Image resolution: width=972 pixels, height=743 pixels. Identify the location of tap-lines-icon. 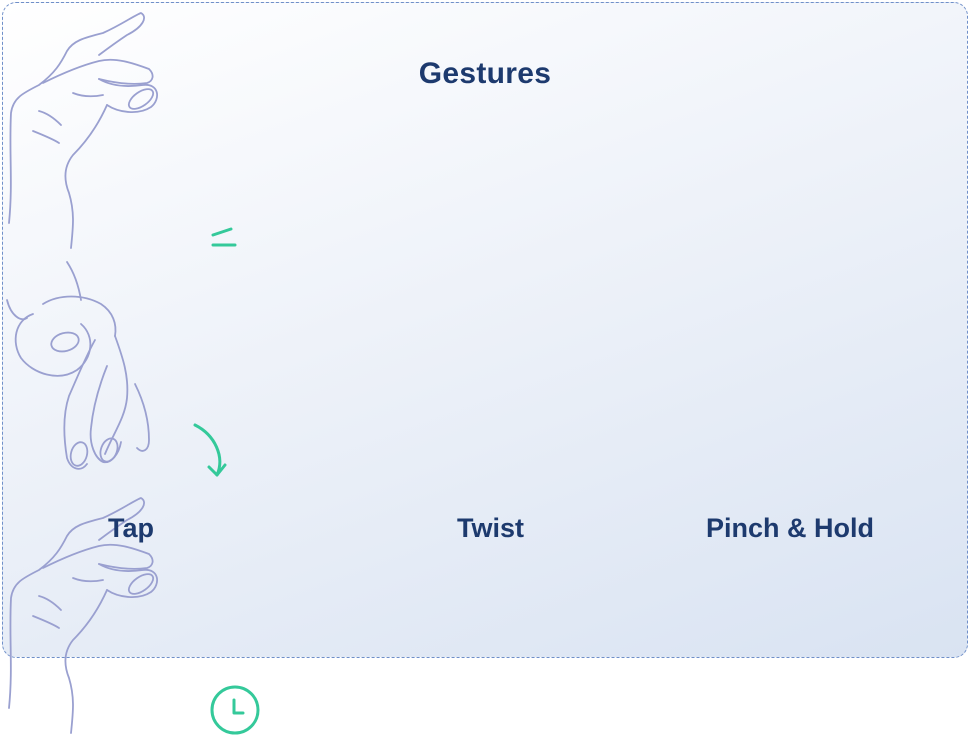
(224, 237).